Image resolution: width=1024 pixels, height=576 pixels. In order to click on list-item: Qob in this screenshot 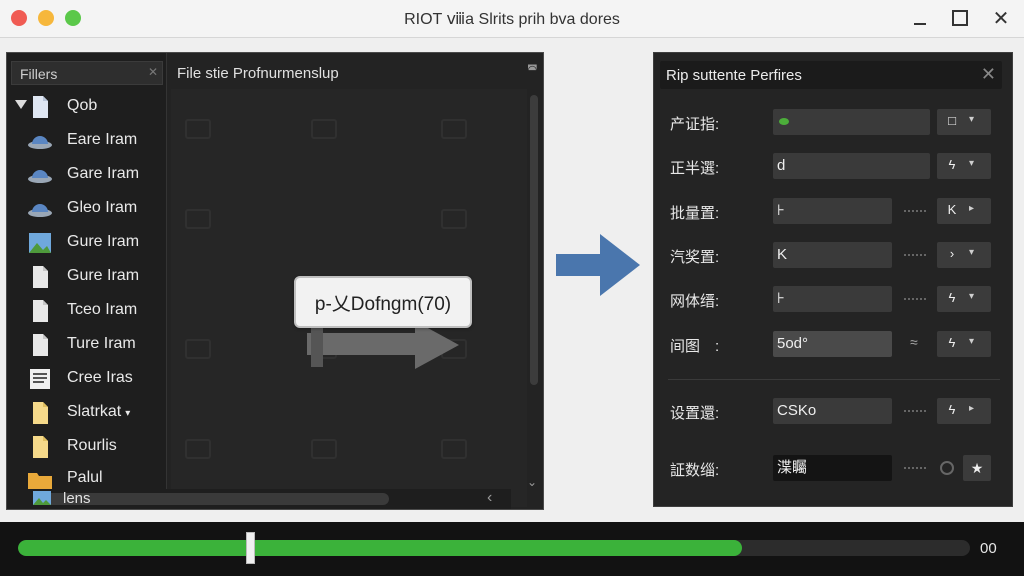, I will do `click(87, 107)`.